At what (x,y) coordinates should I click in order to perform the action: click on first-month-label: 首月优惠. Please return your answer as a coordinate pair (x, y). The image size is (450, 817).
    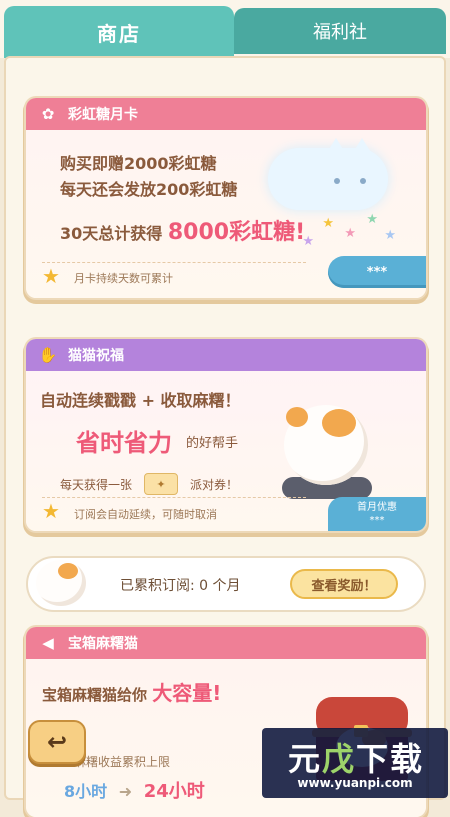
    Looking at the image, I should click on (377, 507).